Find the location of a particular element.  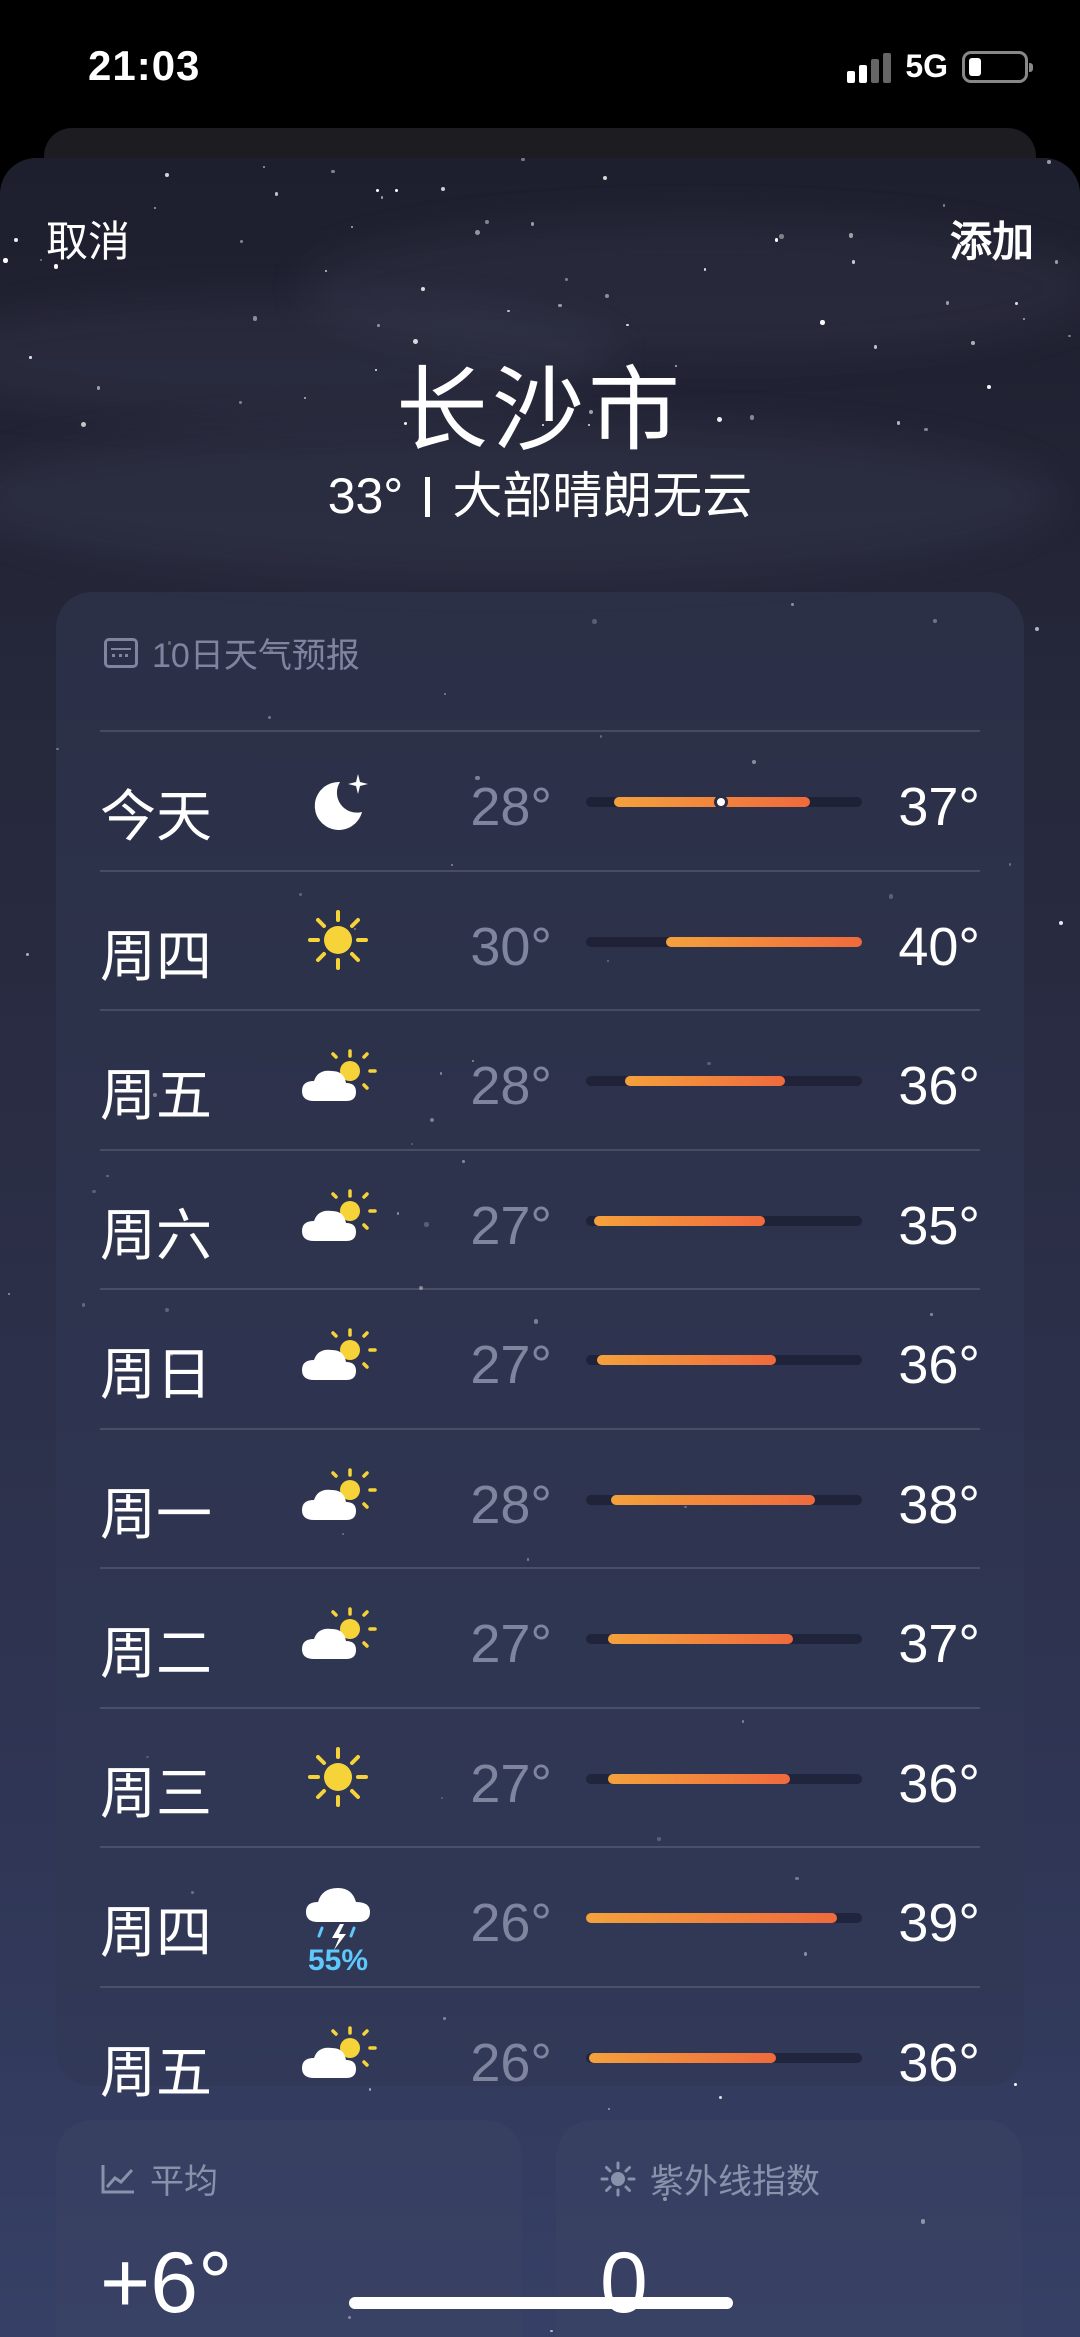

calendar-icon is located at coordinates (121, 652).